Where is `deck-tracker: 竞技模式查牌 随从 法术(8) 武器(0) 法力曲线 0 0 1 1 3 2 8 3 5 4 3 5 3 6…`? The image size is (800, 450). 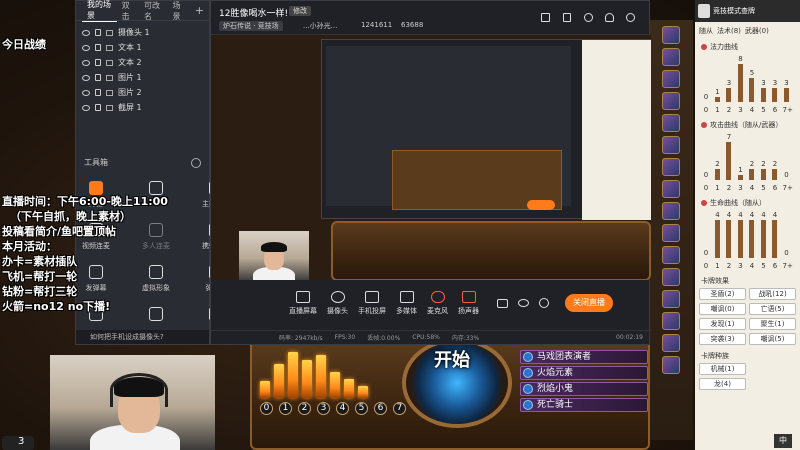
deck-tracker: 竞技模式查牌 随从 法术(8) 武器(0) 法力曲线 0 0 1 1 3 2 8 3 5 4 3 5 3 6… is located at coordinates (747, 225).